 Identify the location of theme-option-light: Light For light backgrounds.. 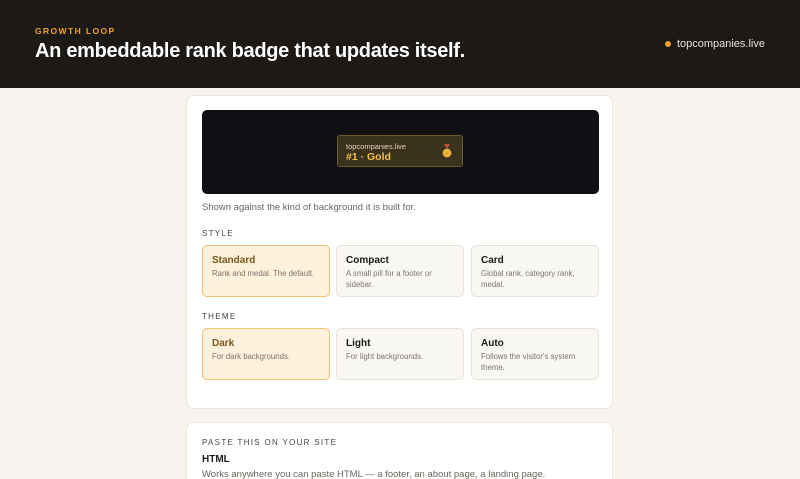
(400, 354).